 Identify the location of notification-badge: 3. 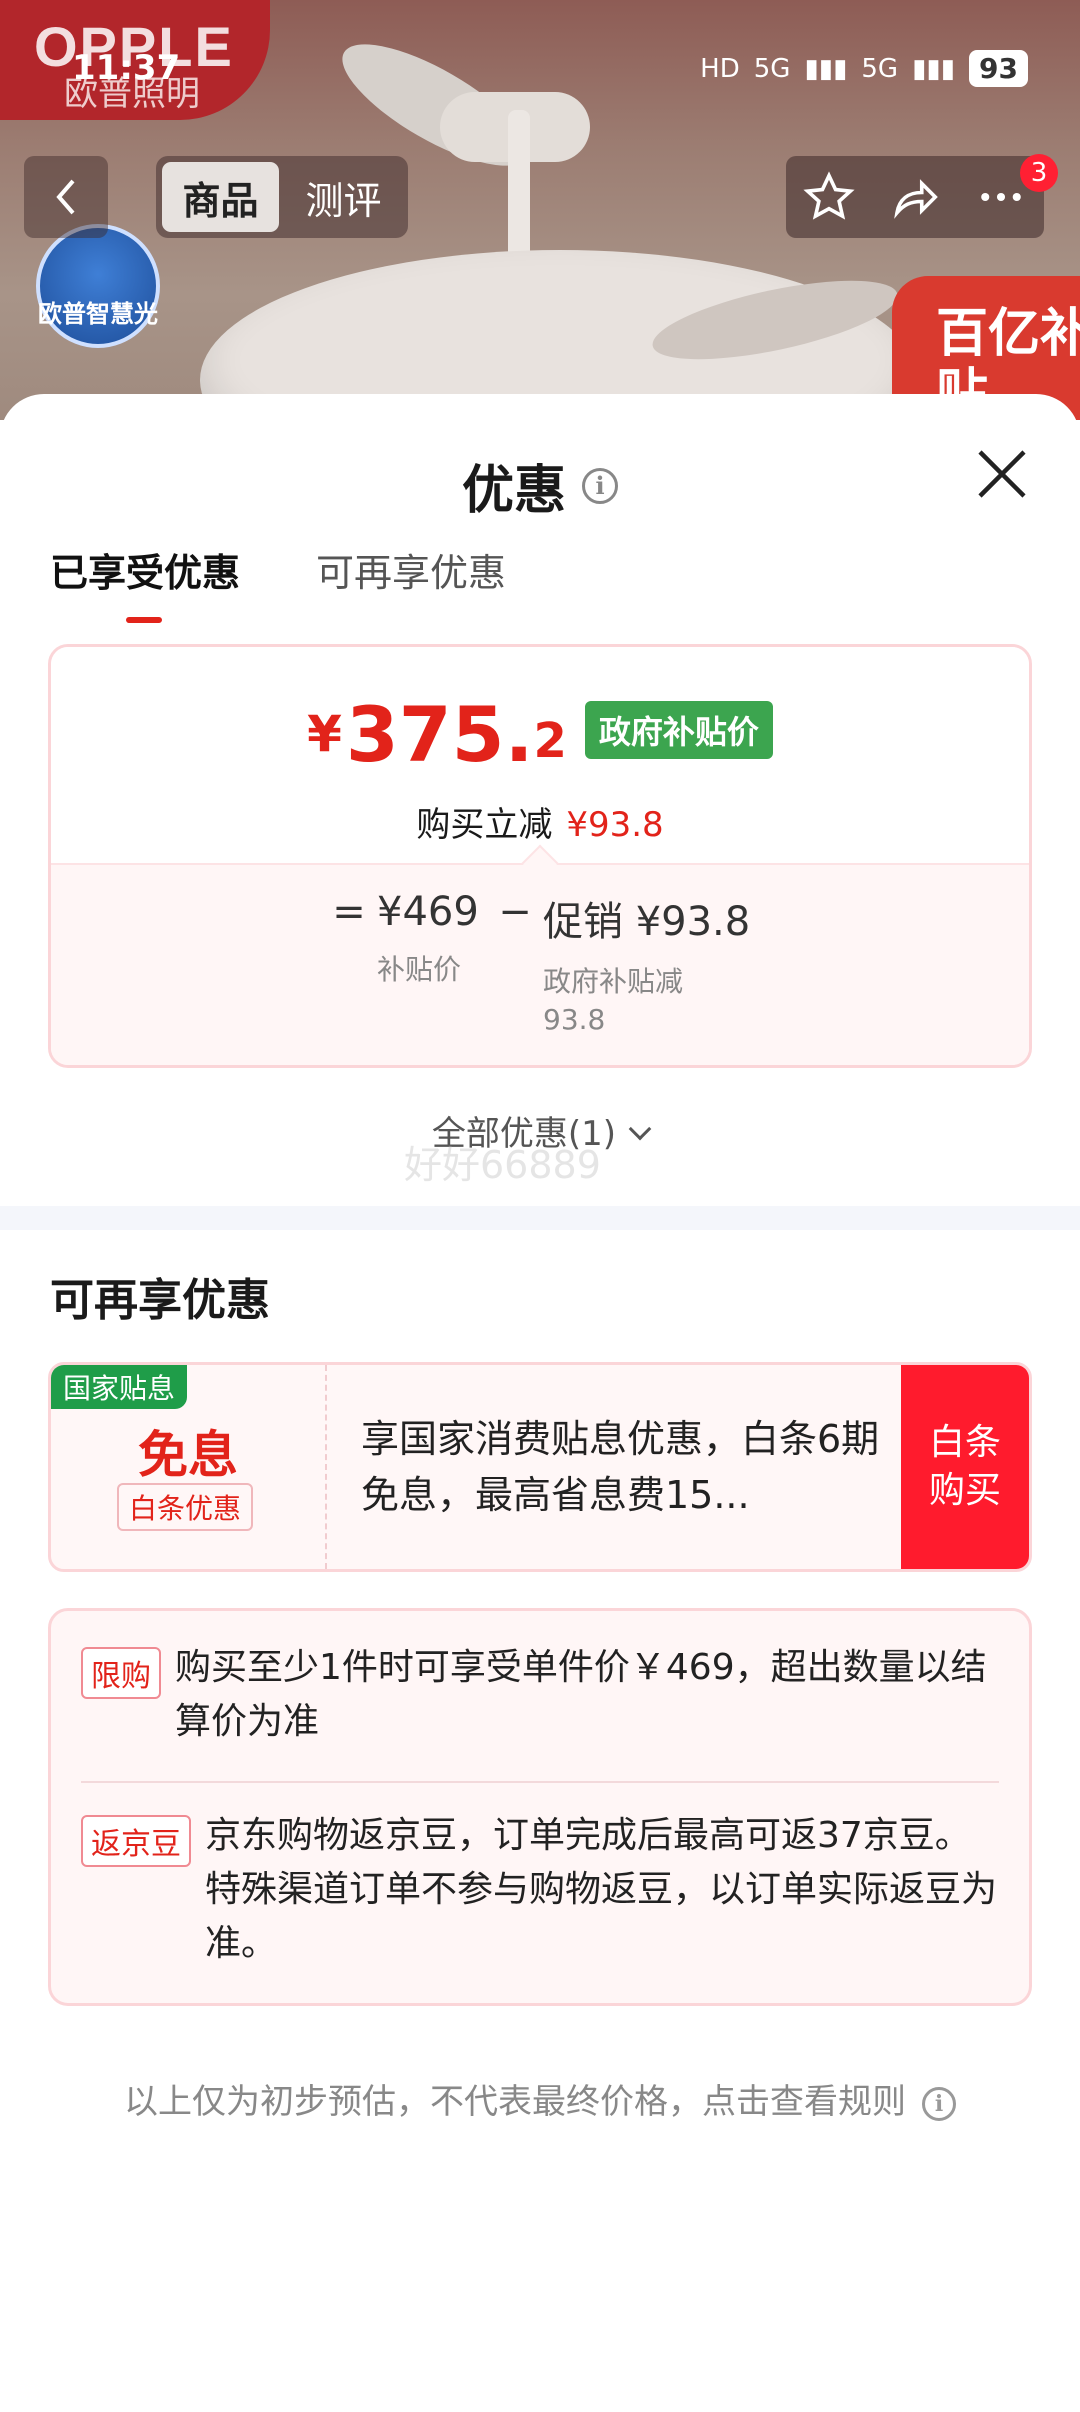
(1039, 173).